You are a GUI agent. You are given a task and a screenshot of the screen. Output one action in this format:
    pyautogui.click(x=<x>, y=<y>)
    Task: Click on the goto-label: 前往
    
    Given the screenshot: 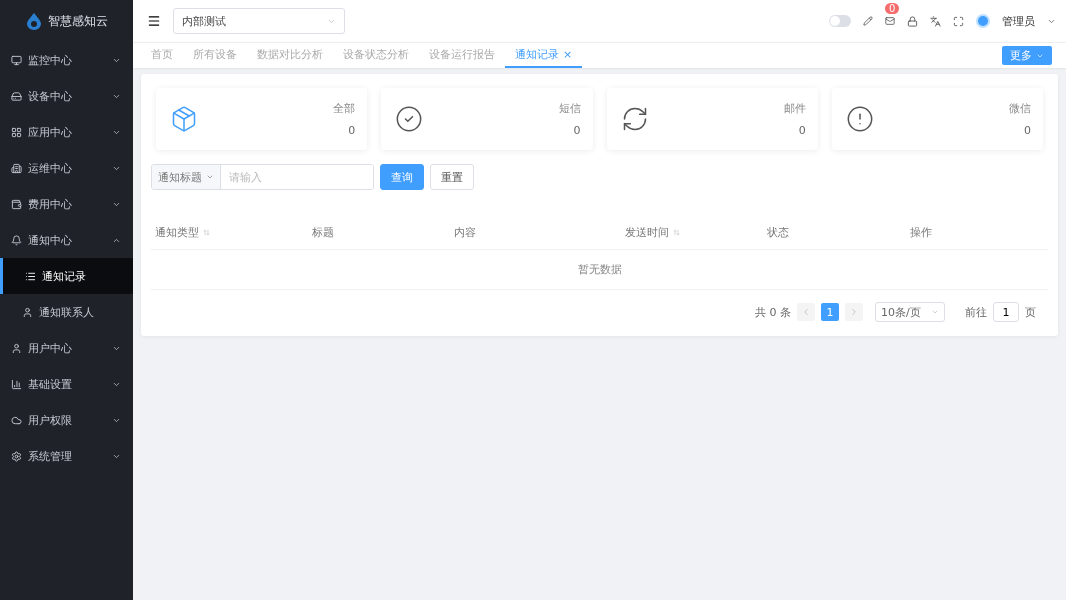 What is the action you would take?
    pyautogui.click(x=976, y=312)
    